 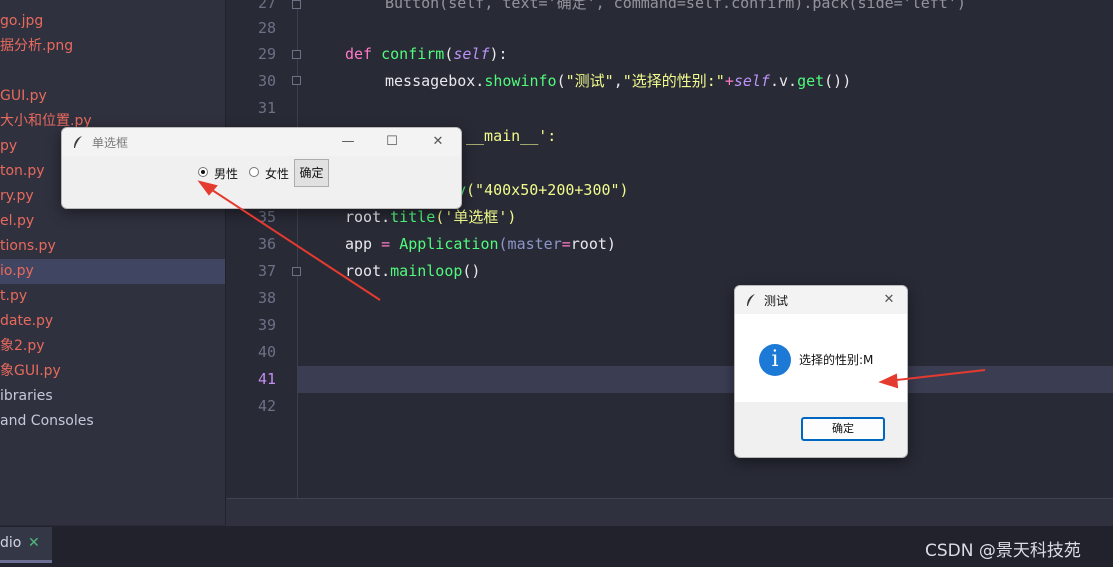 What do you see at coordinates (936, 375) in the screenshot?
I see `arrow-to-message` at bounding box center [936, 375].